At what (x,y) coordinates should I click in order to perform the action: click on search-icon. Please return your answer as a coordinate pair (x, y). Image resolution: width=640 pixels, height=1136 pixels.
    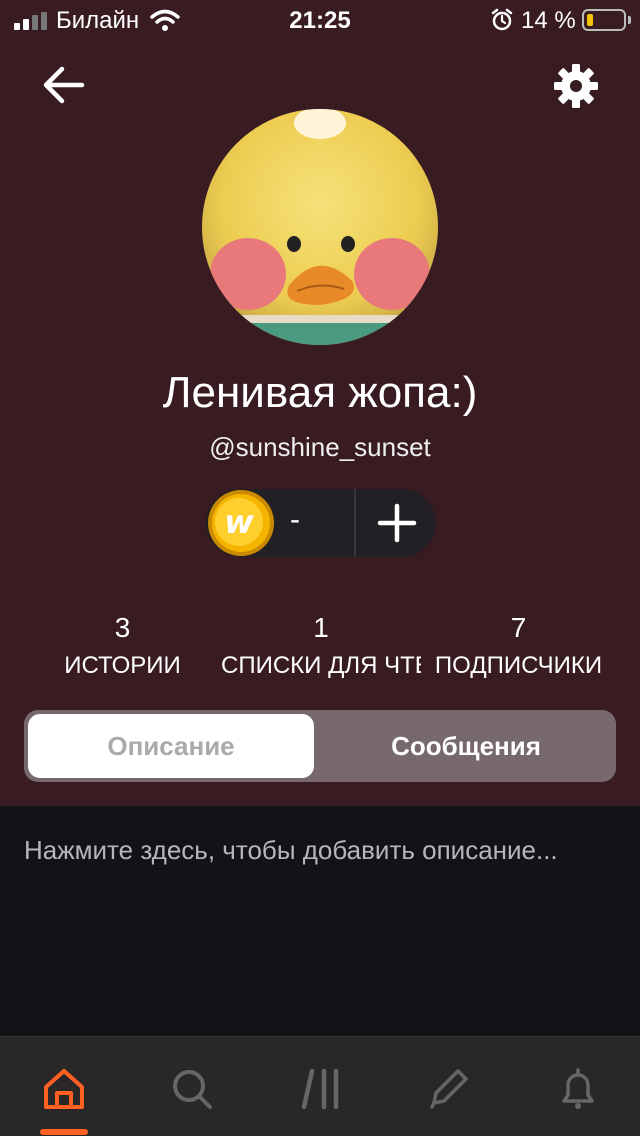
    Looking at the image, I should click on (192, 1089).